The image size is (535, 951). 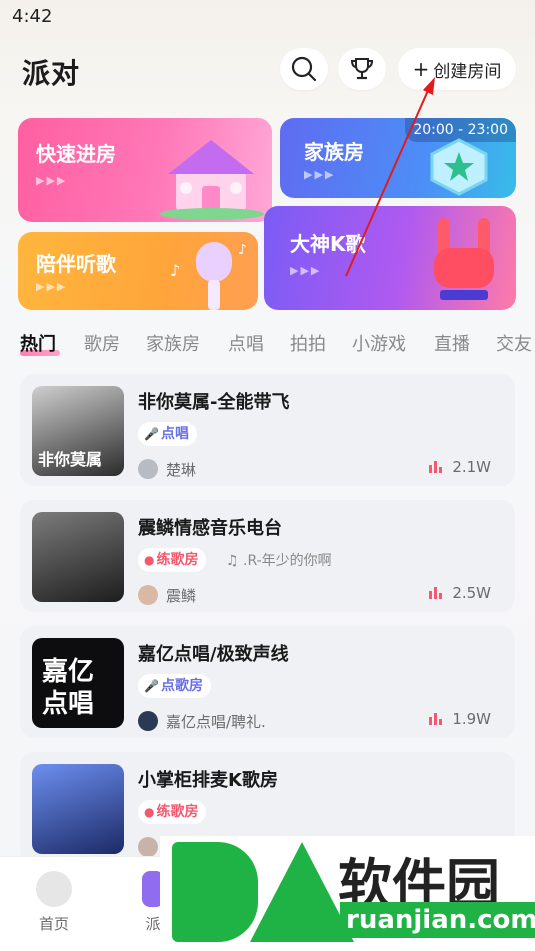 I want to click on banner-title: 陪伴听歌, so click(x=76, y=264).